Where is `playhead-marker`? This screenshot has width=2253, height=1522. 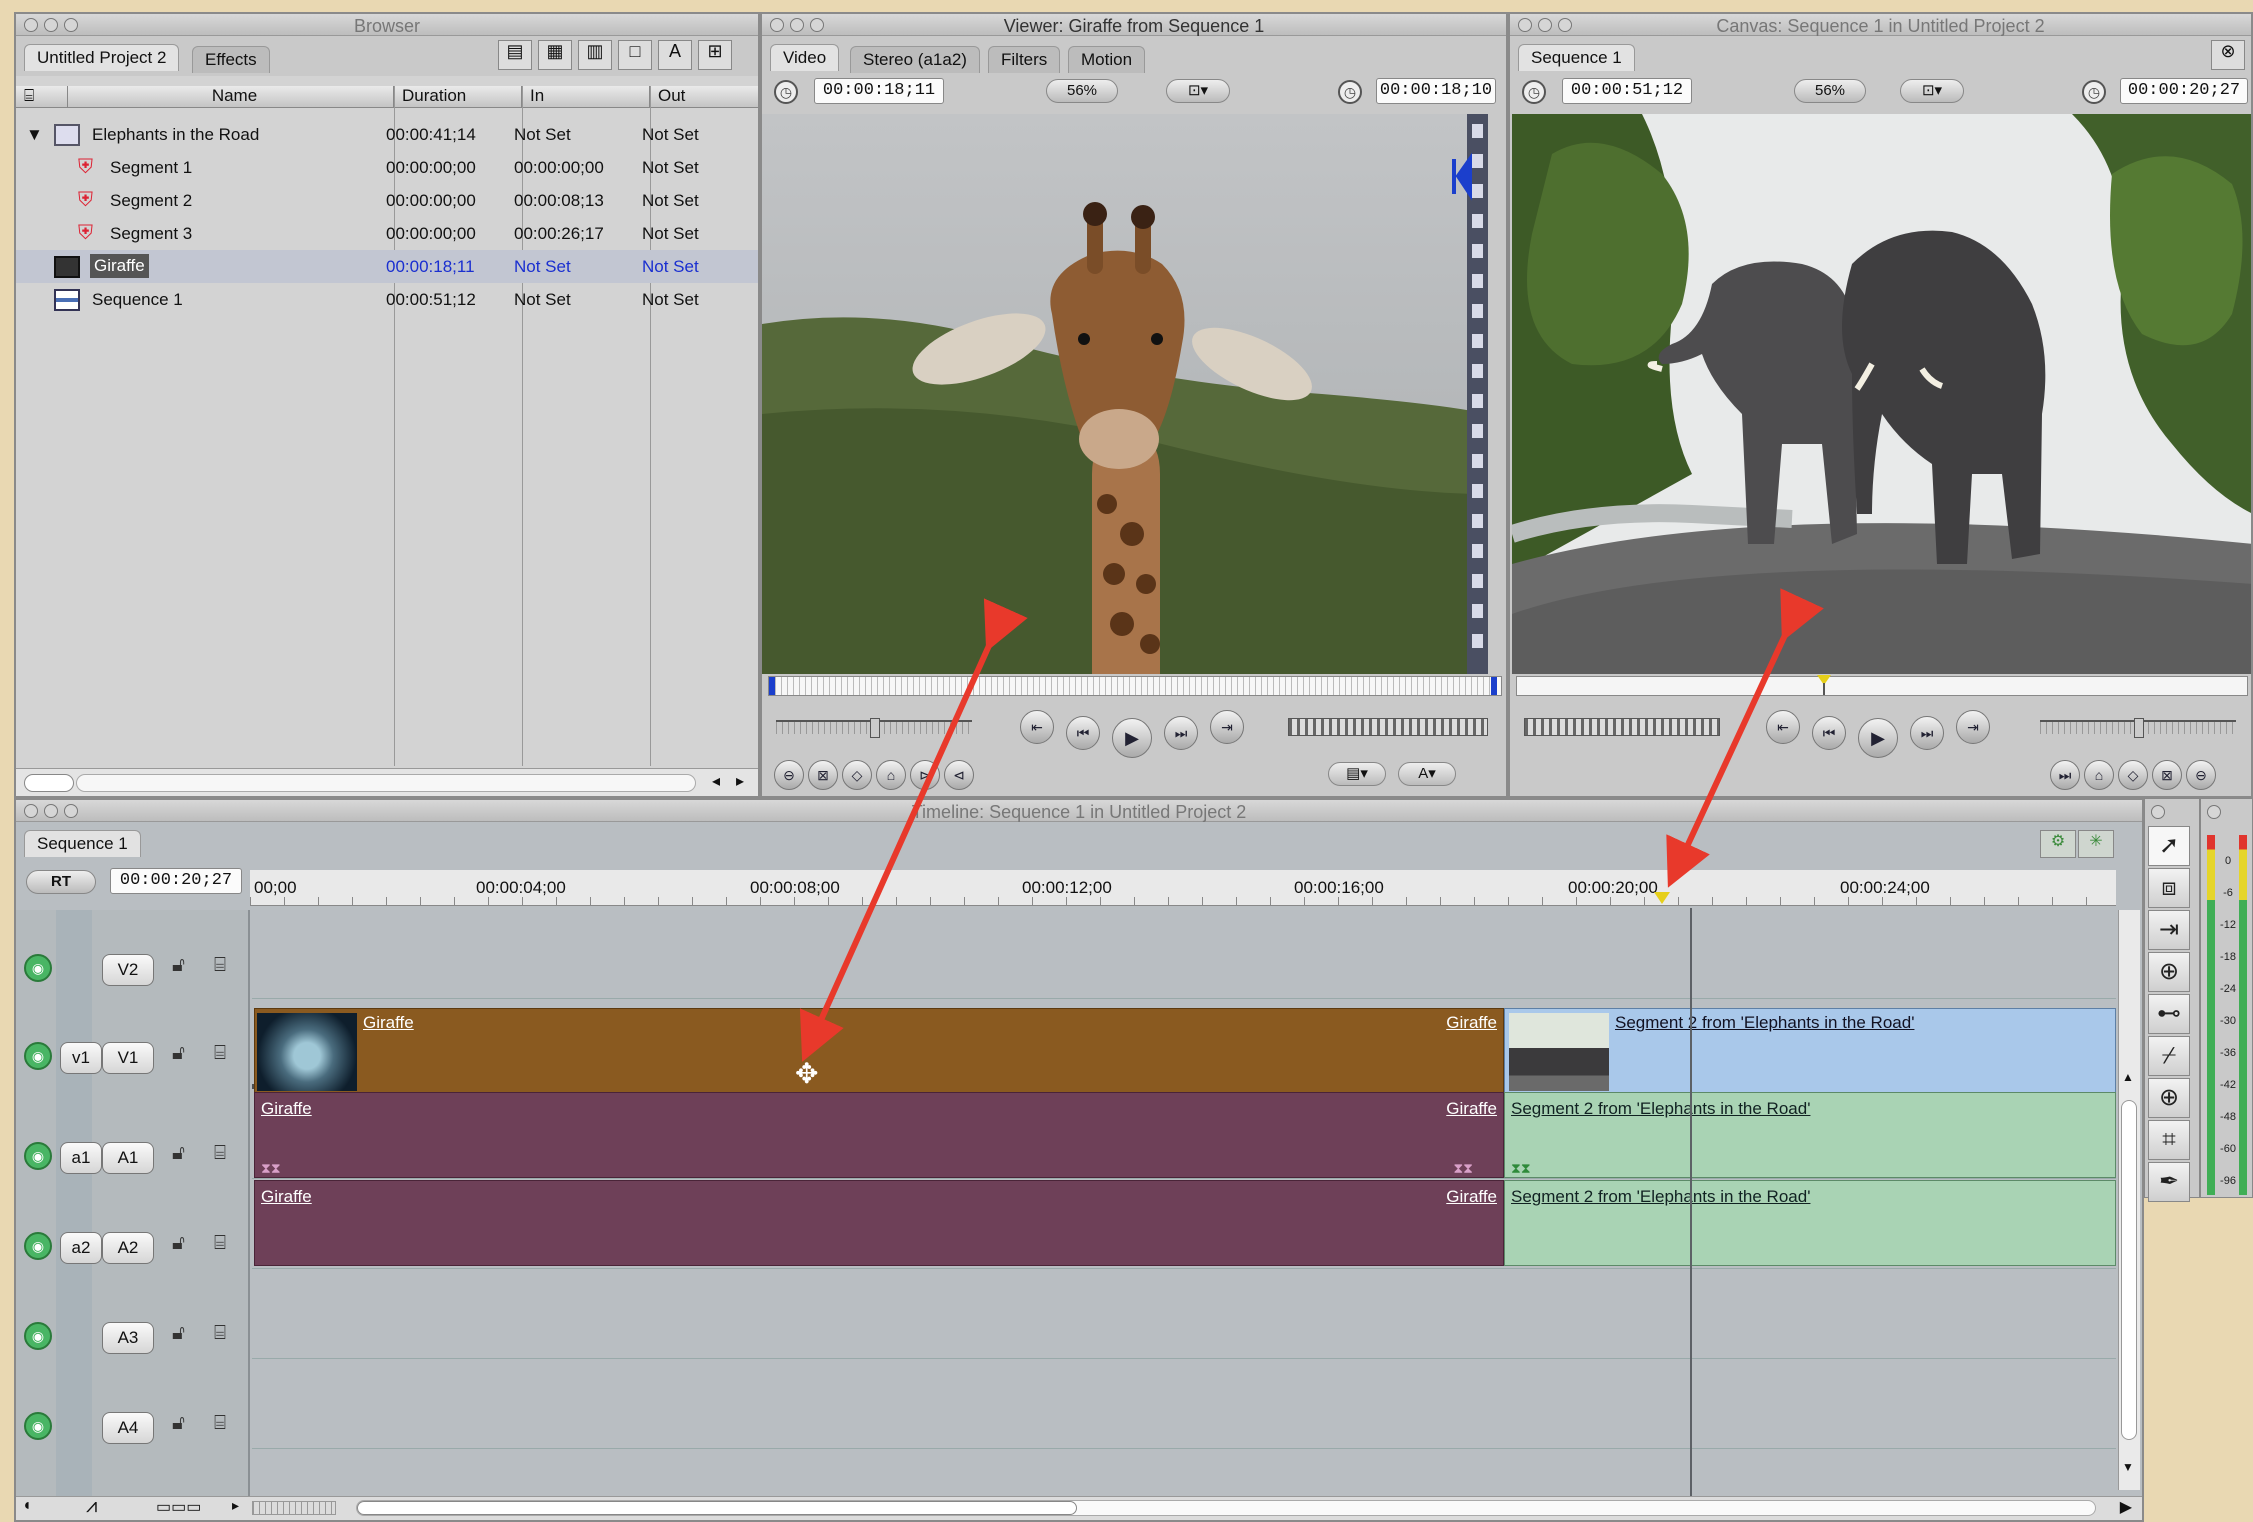 playhead-marker is located at coordinates (1662, 898).